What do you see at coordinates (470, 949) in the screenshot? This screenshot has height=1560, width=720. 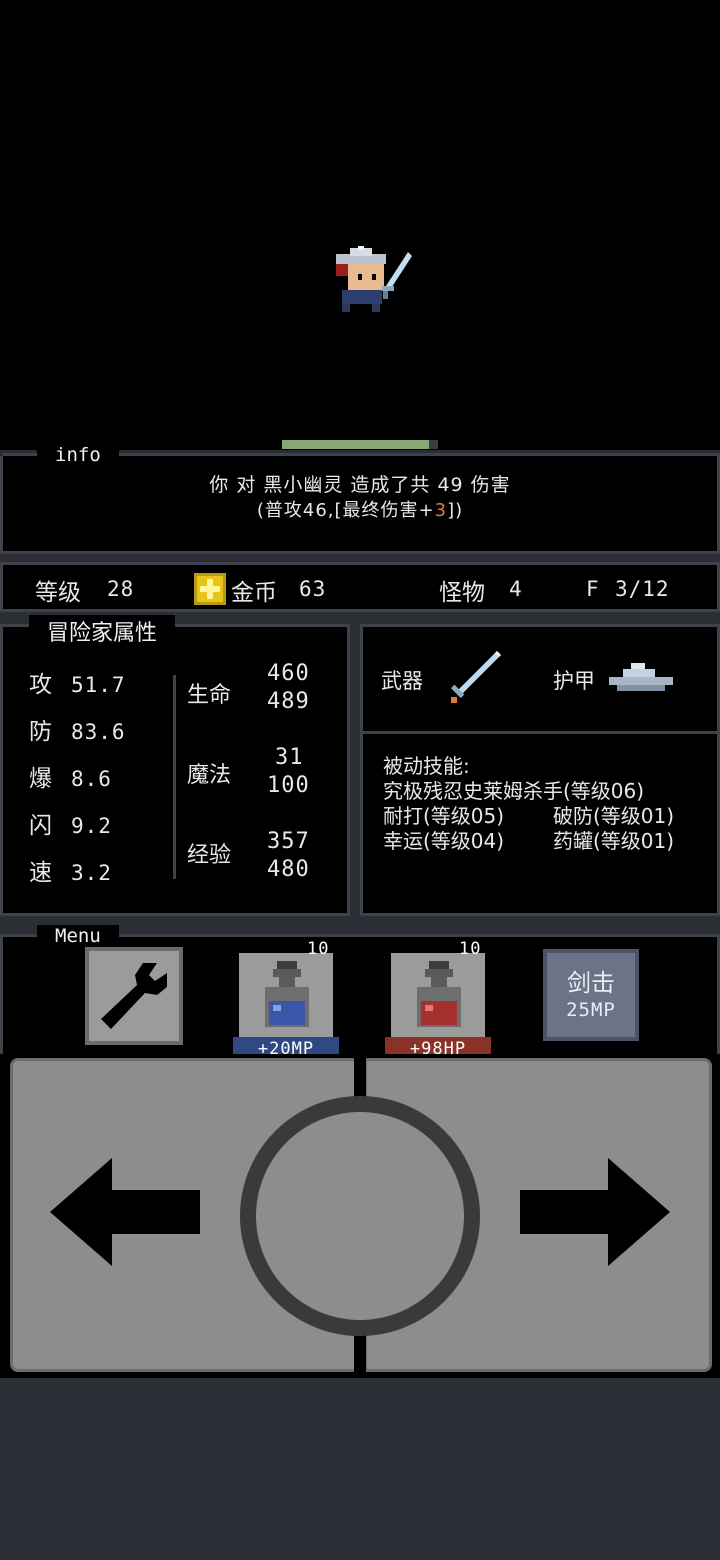 I see `hp-potion-count: 10` at bounding box center [470, 949].